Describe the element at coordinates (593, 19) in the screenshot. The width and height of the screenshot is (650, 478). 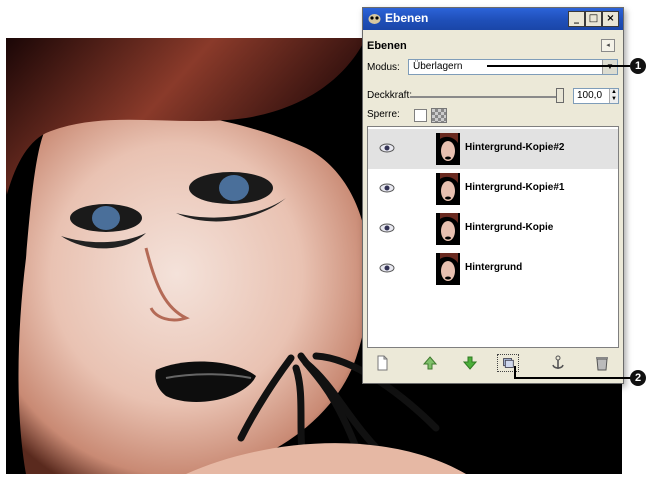
I see `maximize-button: □` at that location.